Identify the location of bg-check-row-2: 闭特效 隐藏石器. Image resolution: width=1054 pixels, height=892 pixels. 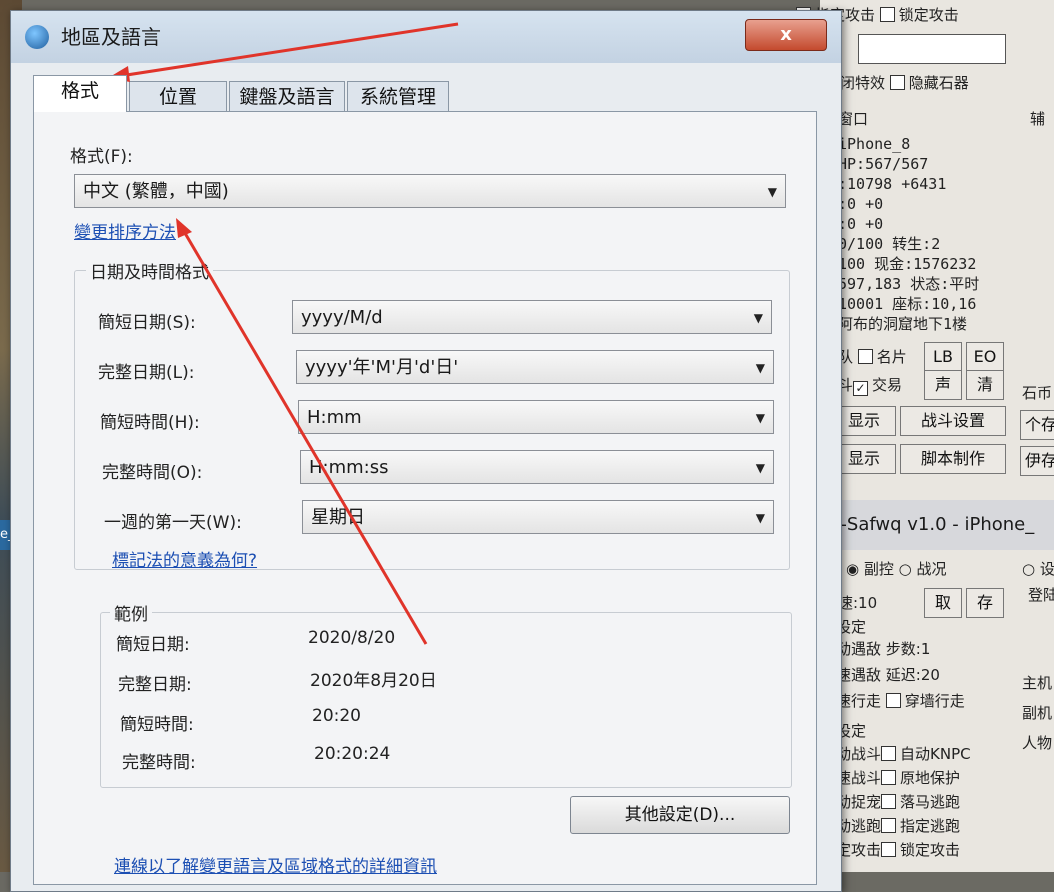
(904, 83).